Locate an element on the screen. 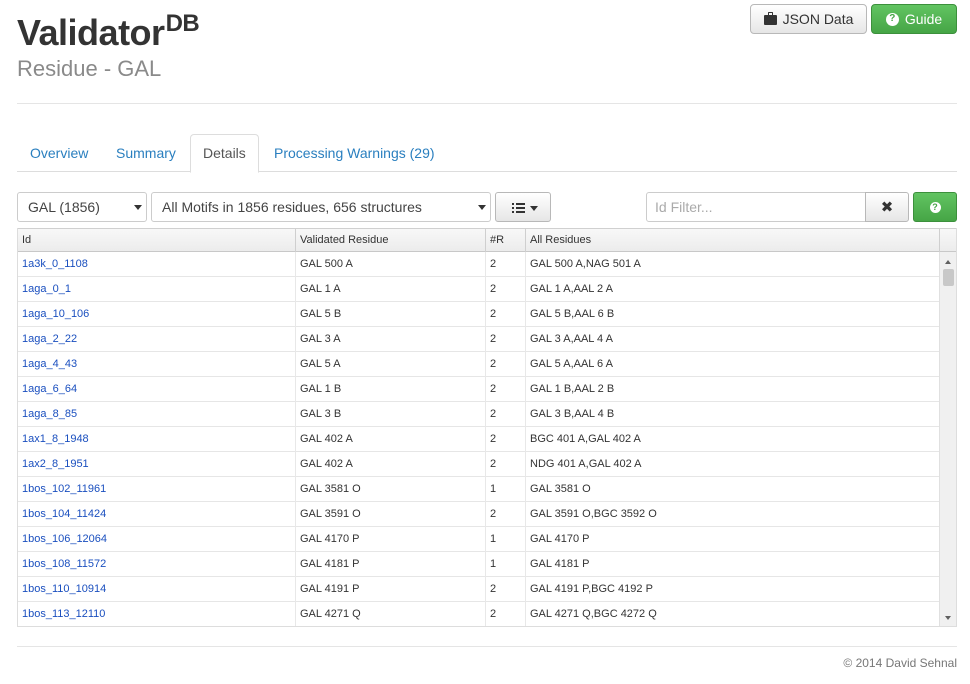  row-id-link: 1bos_102_11961 is located at coordinates (157, 489).